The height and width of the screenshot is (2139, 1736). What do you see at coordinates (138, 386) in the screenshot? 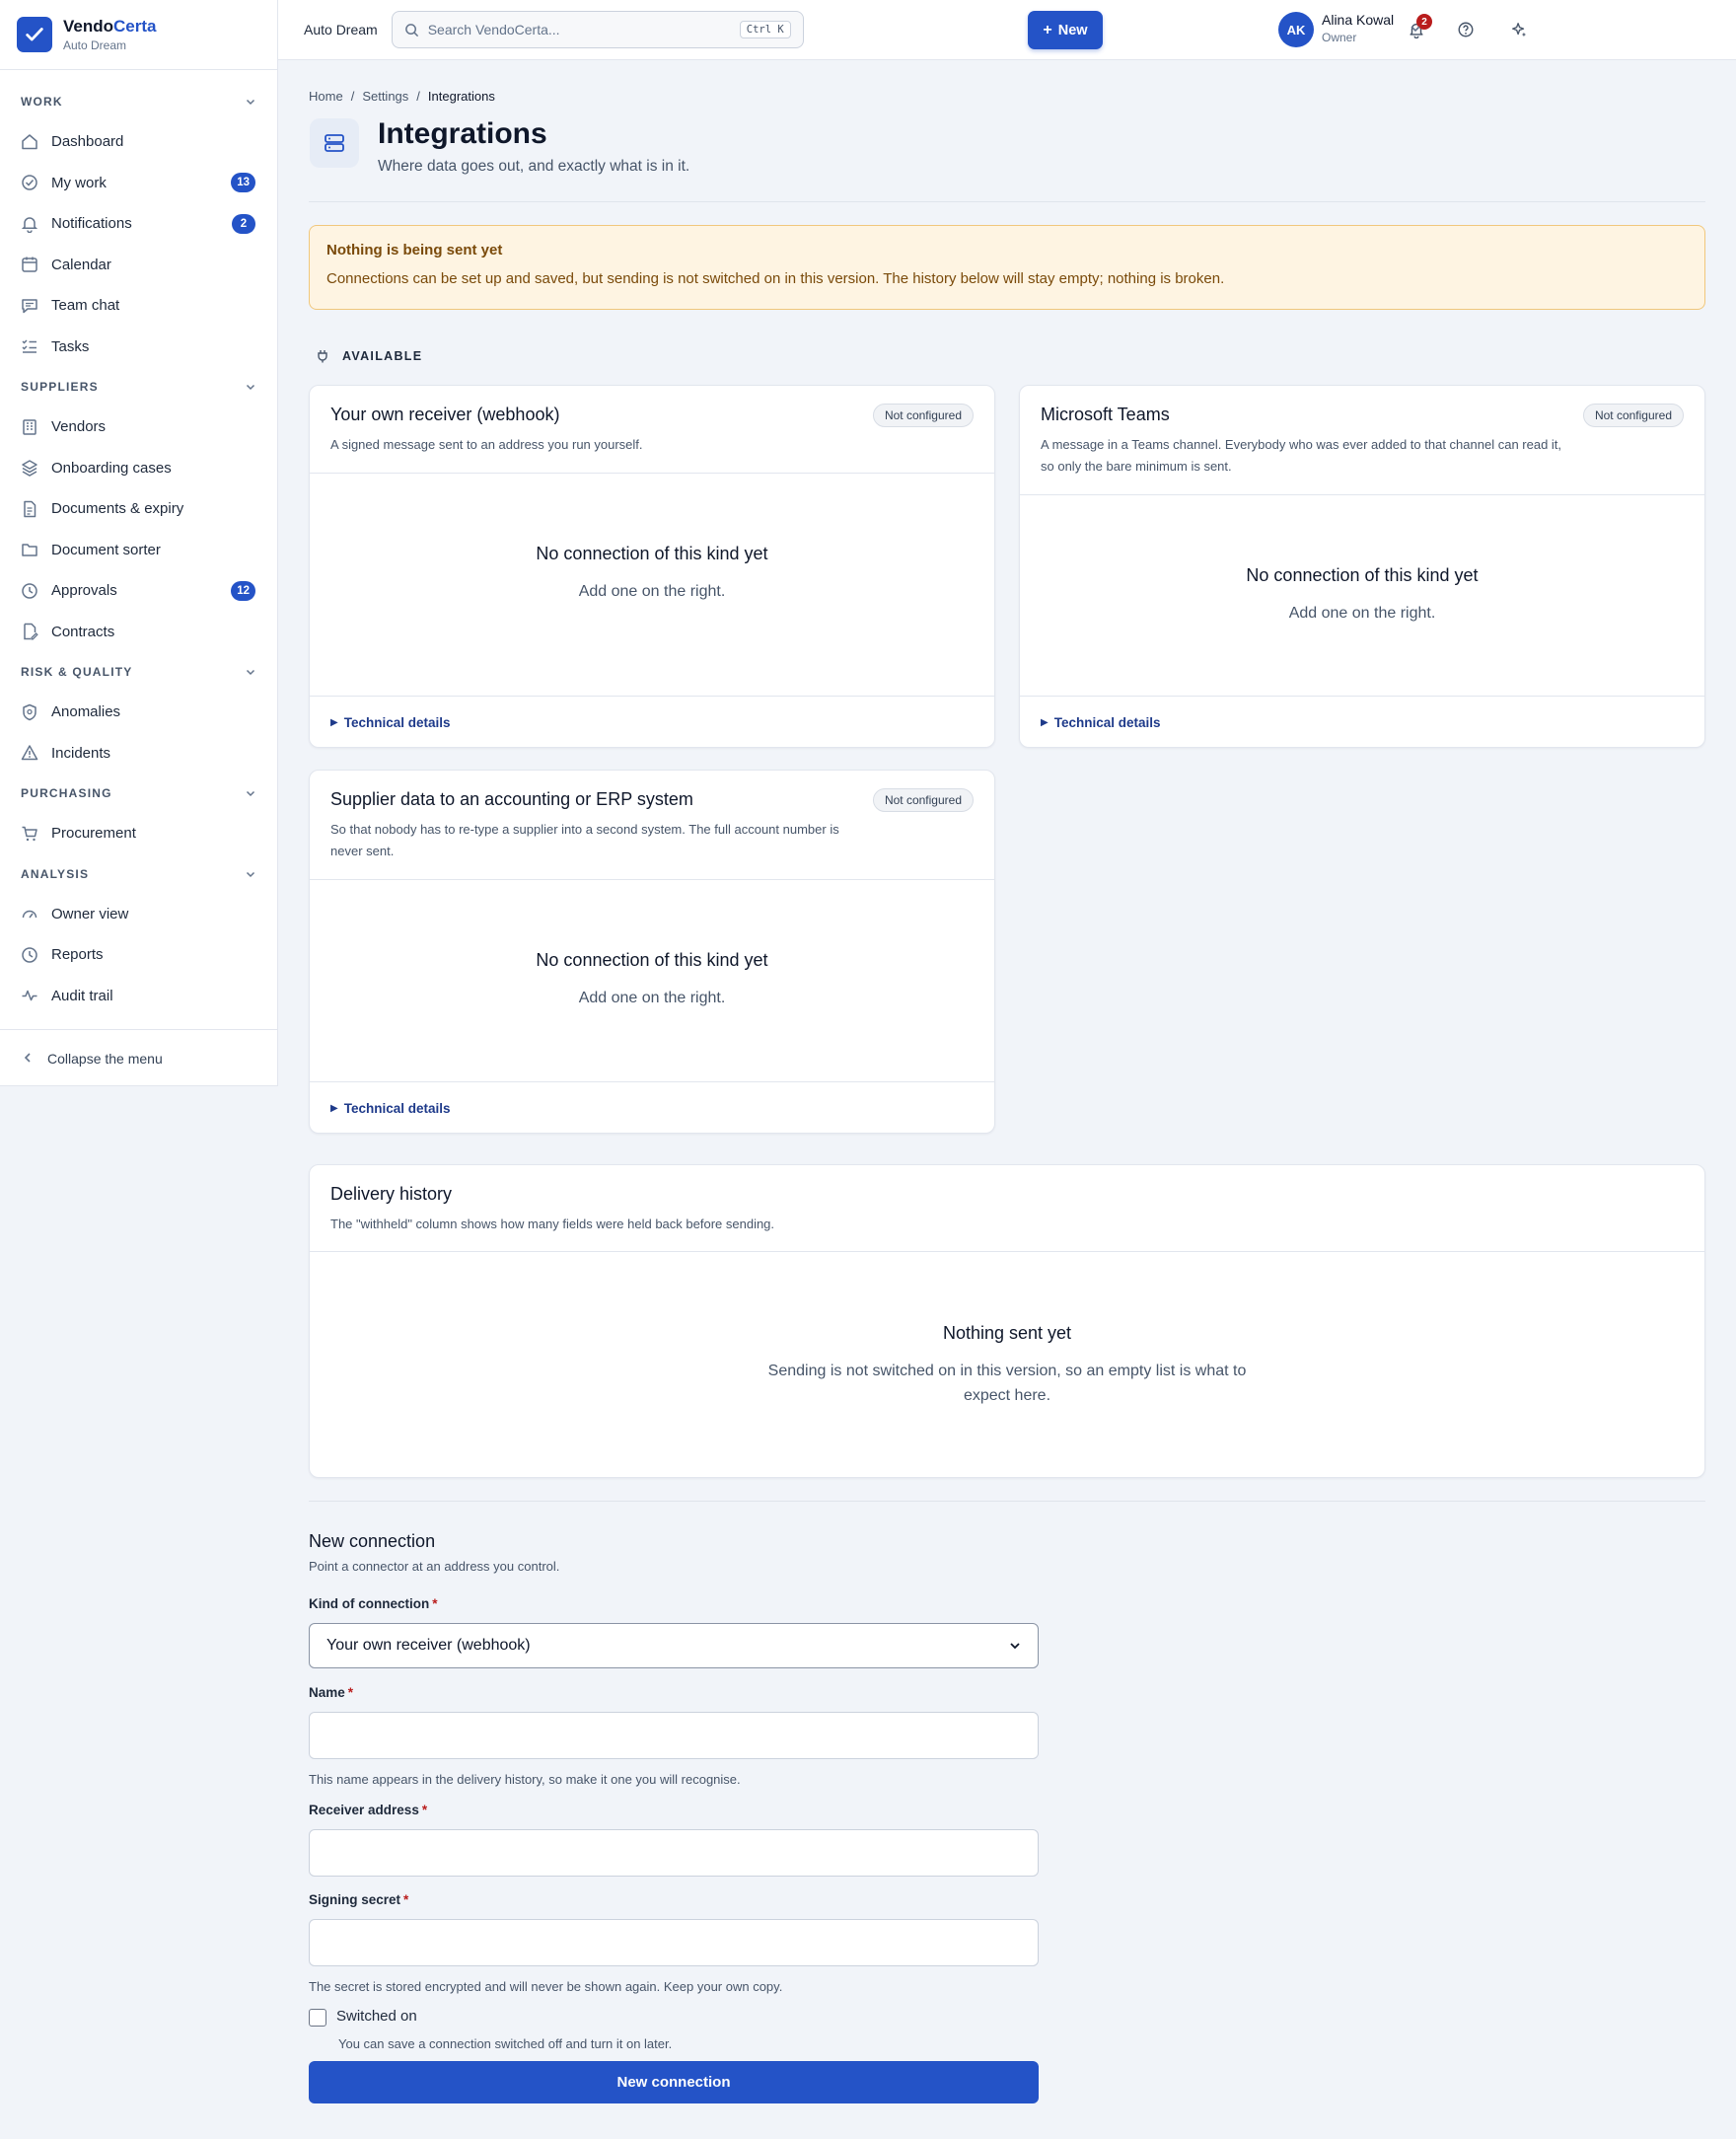
I see `nav-section-header: SUPPLIERS` at bounding box center [138, 386].